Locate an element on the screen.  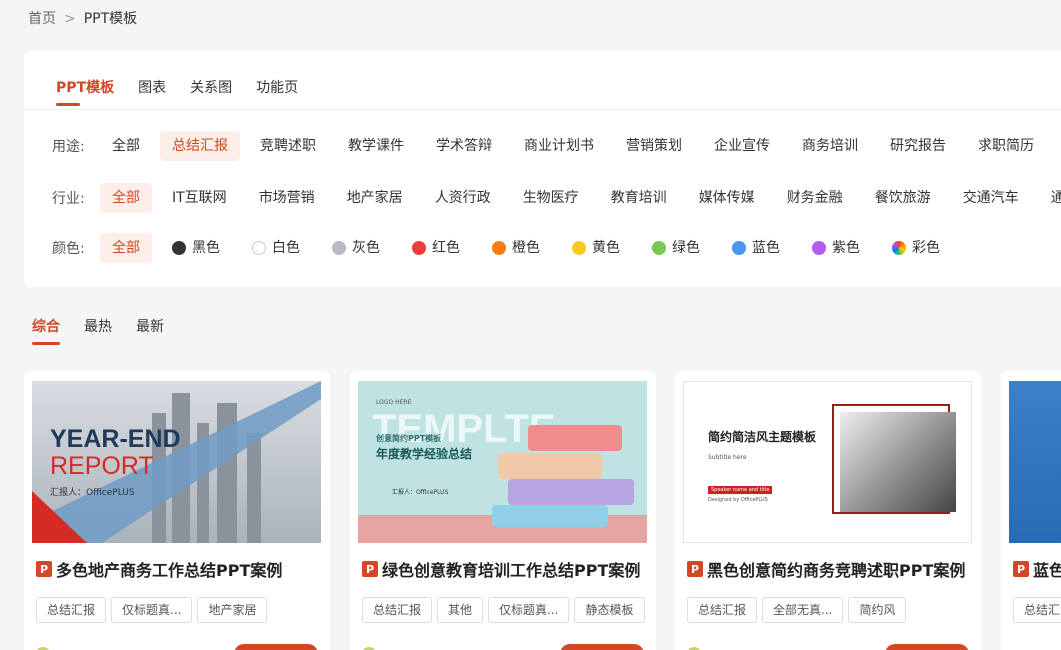
filter-label-usage: 用途: is located at coordinates (68, 147).